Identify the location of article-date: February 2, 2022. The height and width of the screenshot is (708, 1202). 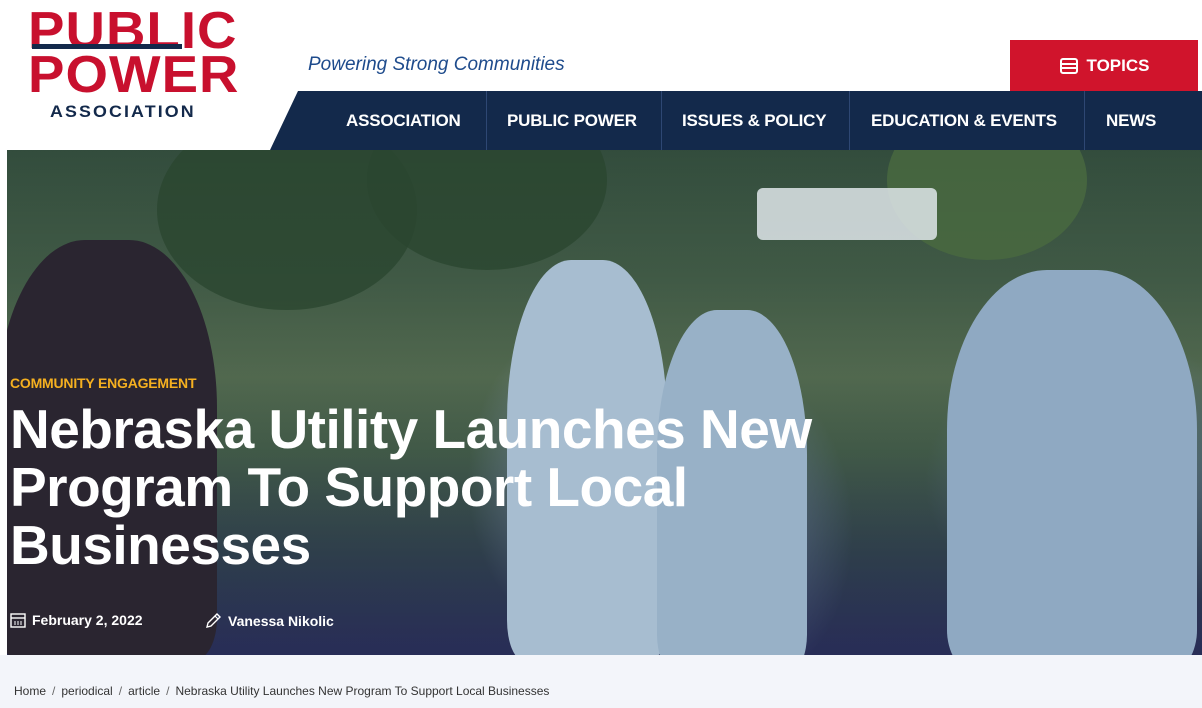
(76, 620).